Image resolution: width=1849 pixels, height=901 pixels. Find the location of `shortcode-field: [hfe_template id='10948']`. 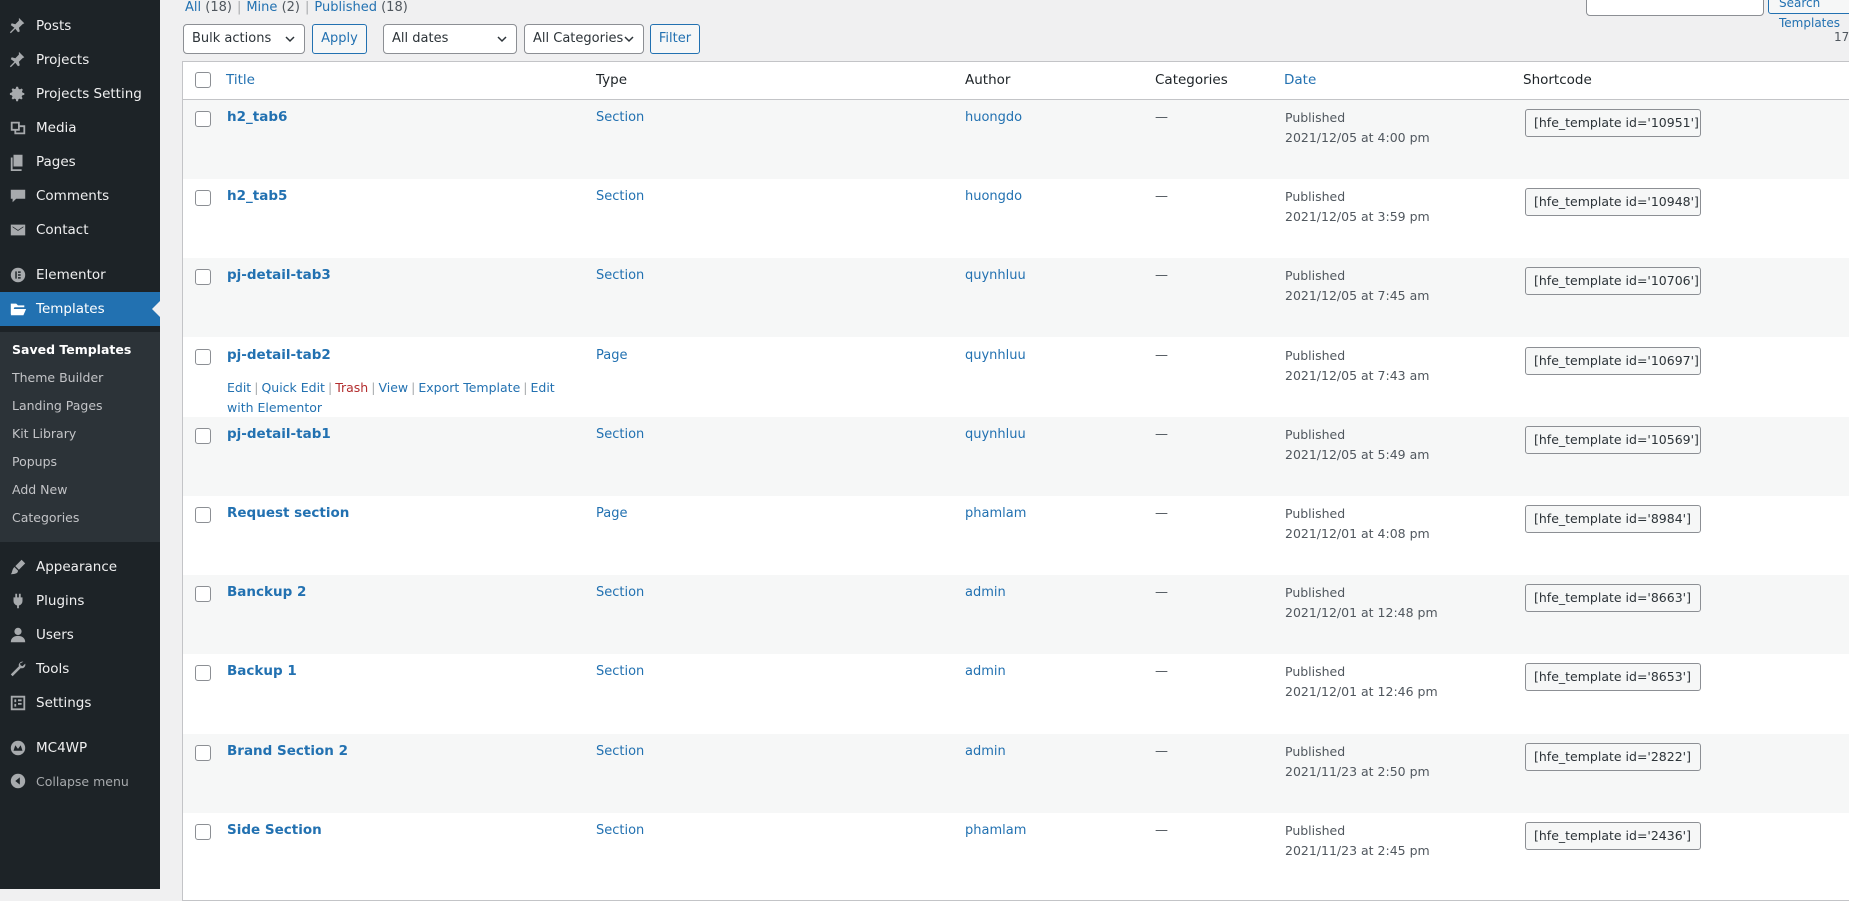

shortcode-field: [hfe_template id='10948'] is located at coordinates (1613, 202).